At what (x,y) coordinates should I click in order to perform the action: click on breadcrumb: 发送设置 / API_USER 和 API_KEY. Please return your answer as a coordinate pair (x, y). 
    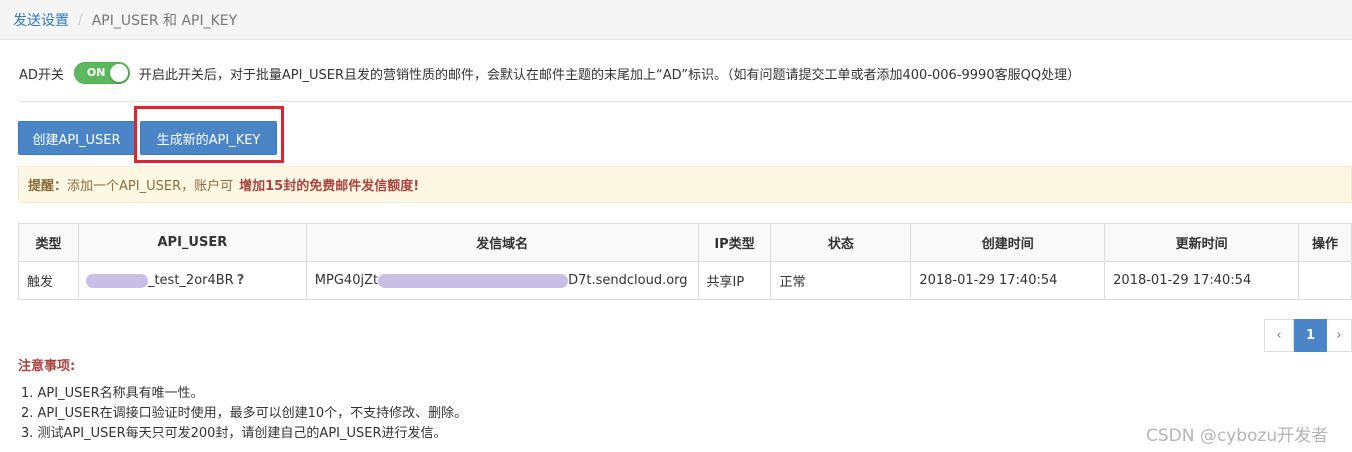
    Looking at the image, I should click on (676, 20).